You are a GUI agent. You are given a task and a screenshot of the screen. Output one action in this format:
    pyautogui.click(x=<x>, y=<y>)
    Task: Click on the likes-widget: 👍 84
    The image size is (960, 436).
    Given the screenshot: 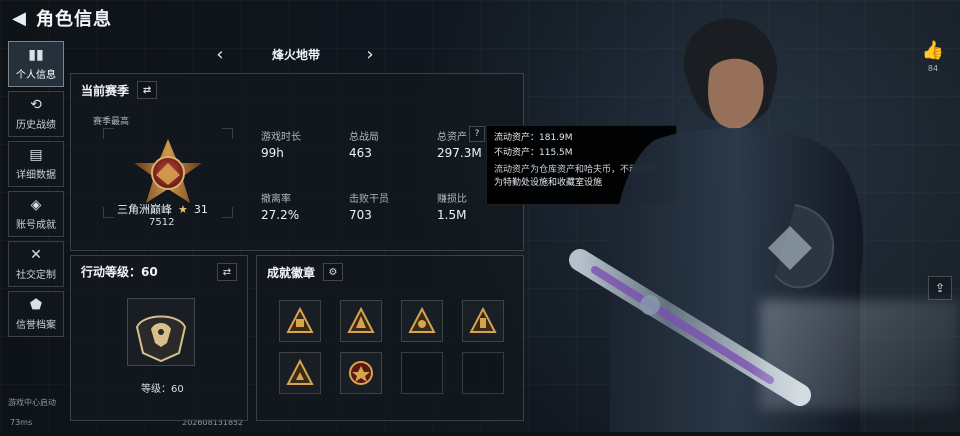 What is the action you would take?
    pyautogui.click(x=933, y=57)
    